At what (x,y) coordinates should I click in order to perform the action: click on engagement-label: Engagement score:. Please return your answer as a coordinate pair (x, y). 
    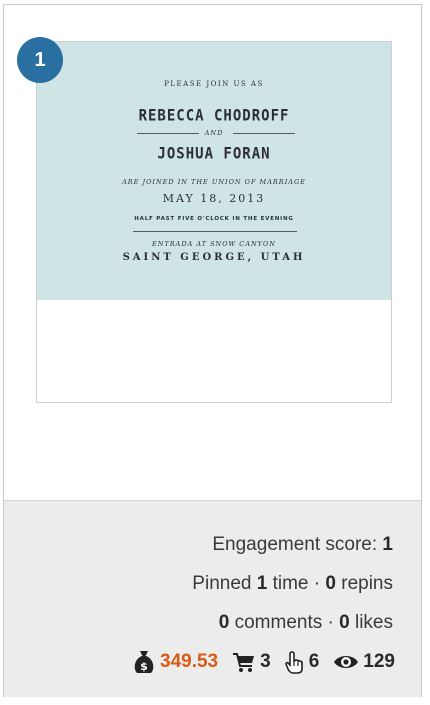
    Looking at the image, I should click on (295, 544).